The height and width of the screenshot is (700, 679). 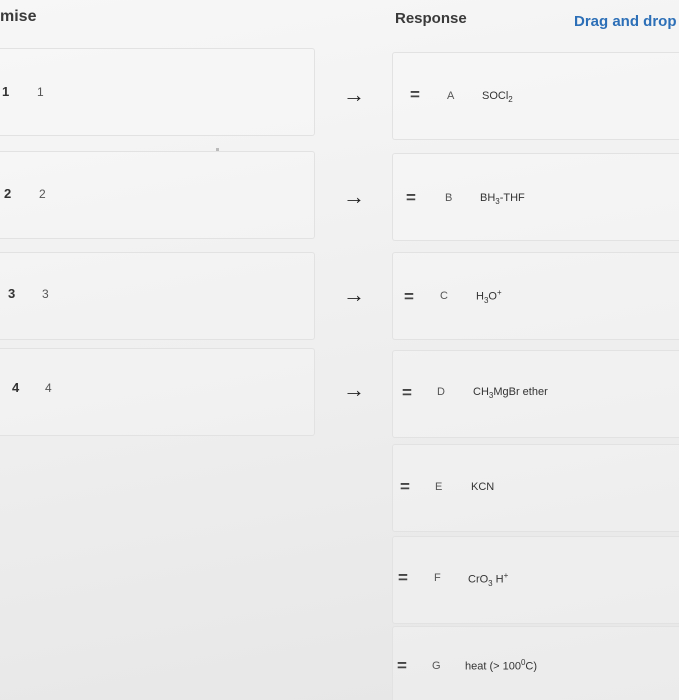 I want to click on drag-and-drop-toggle: Drag and drop, so click(x=625, y=21).